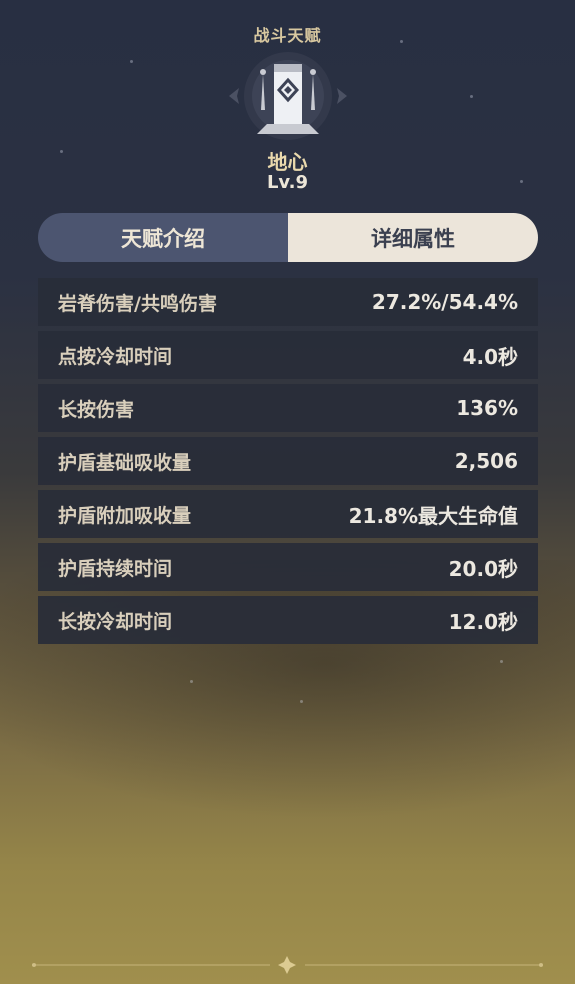  Describe the element at coordinates (483, 568) in the screenshot. I see `stat-value: 20.0秒` at that location.